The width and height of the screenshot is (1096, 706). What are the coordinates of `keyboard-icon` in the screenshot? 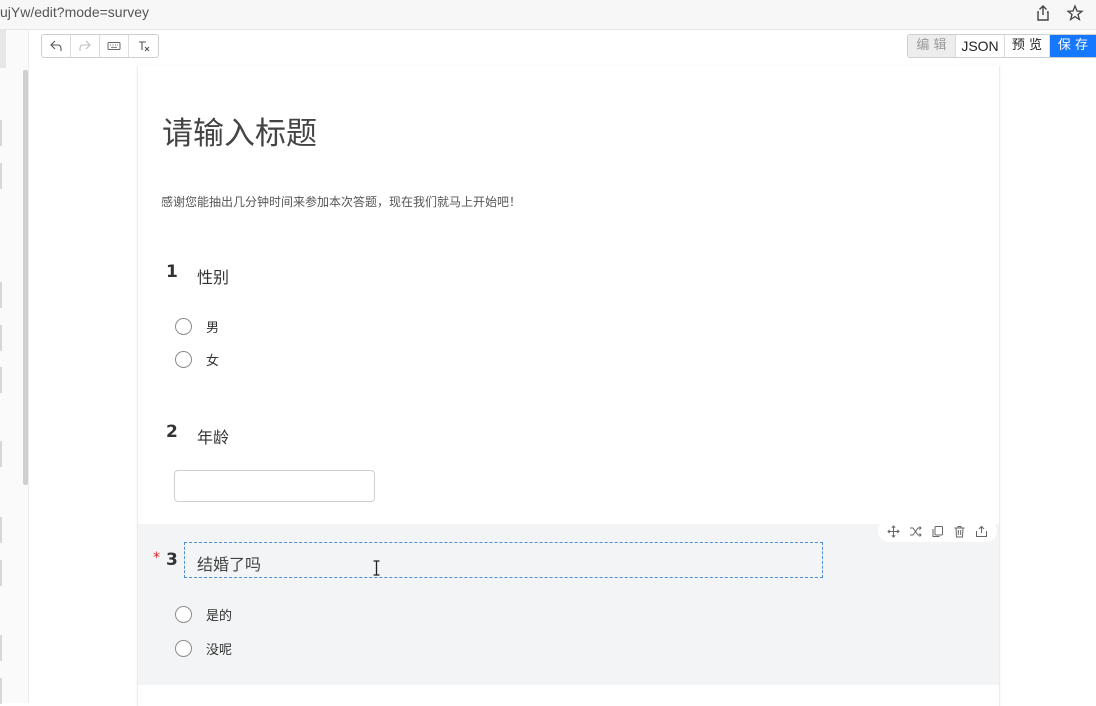 It's located at (114, 46).